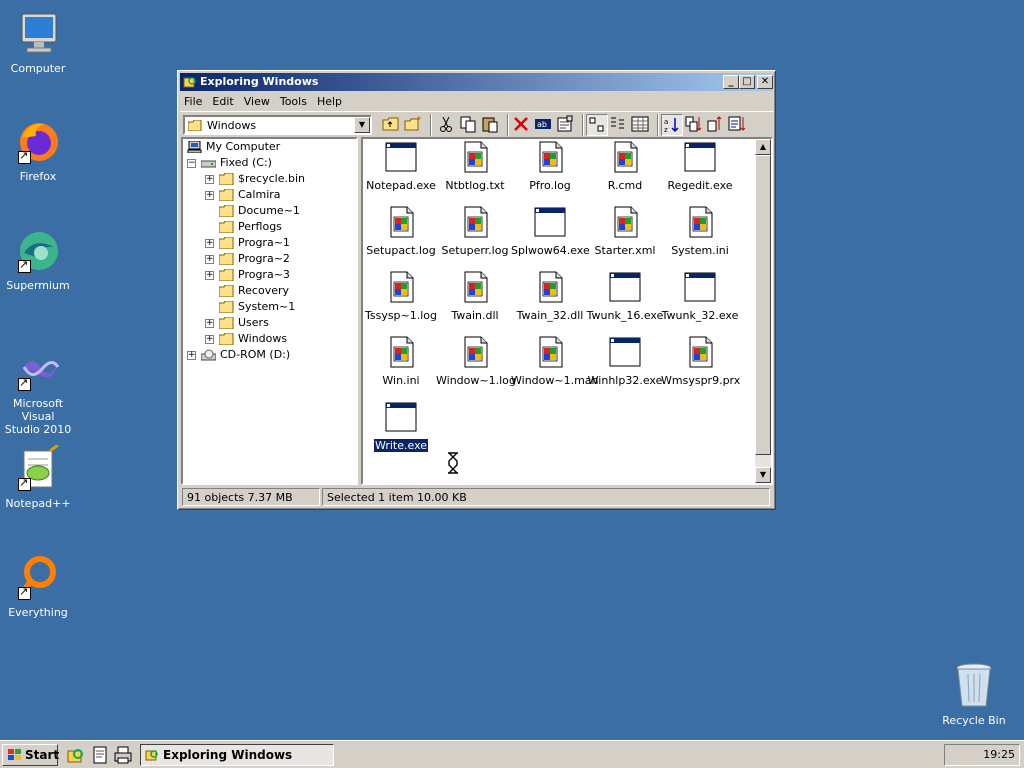 The image size is (1024, 768). Describe the element at coordinates (700, 361) in the screenshot. I see `file-item: Wmsyspr9.prx` at that location.